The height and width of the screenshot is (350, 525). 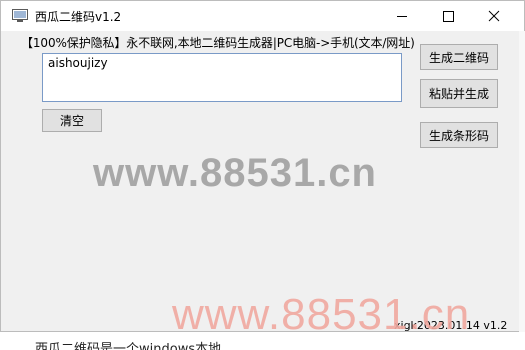 I want to click on window-edge, so click(x=522, y=182).